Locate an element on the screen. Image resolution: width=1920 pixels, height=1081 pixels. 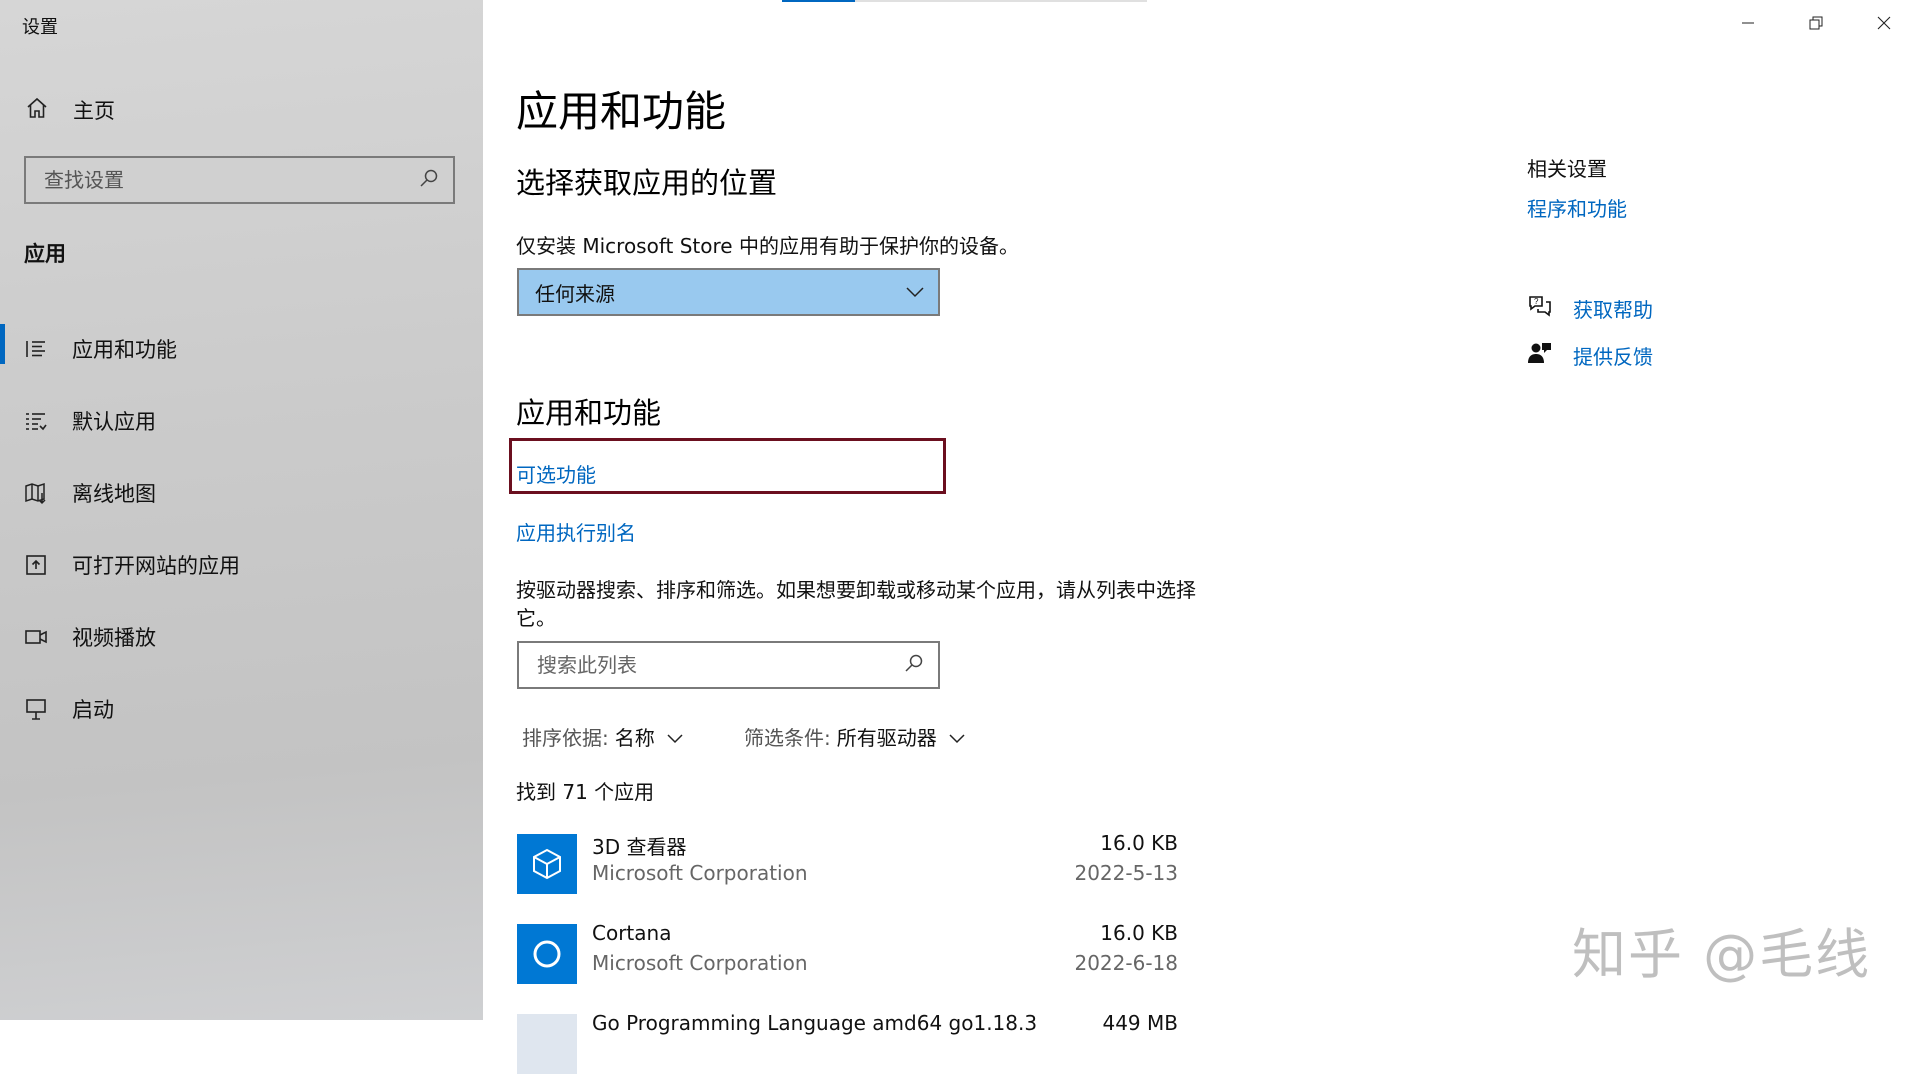
settings-search-box is located at coordinates (239, 180).